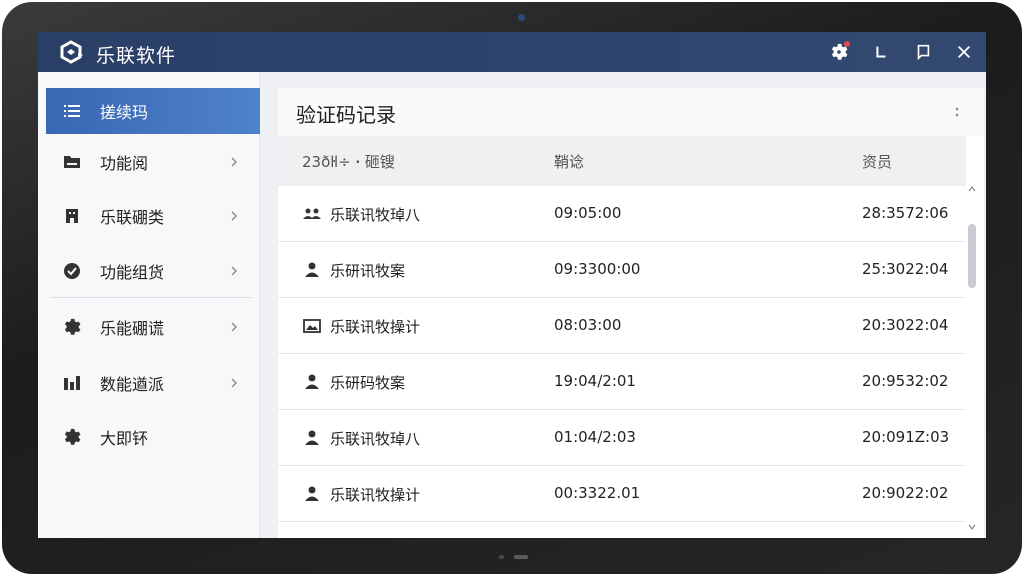 Image resolution: width=1024 pixels, height=576 pixels. I want to click on sidebar-item-label: 功能组货, so click(132, 272).